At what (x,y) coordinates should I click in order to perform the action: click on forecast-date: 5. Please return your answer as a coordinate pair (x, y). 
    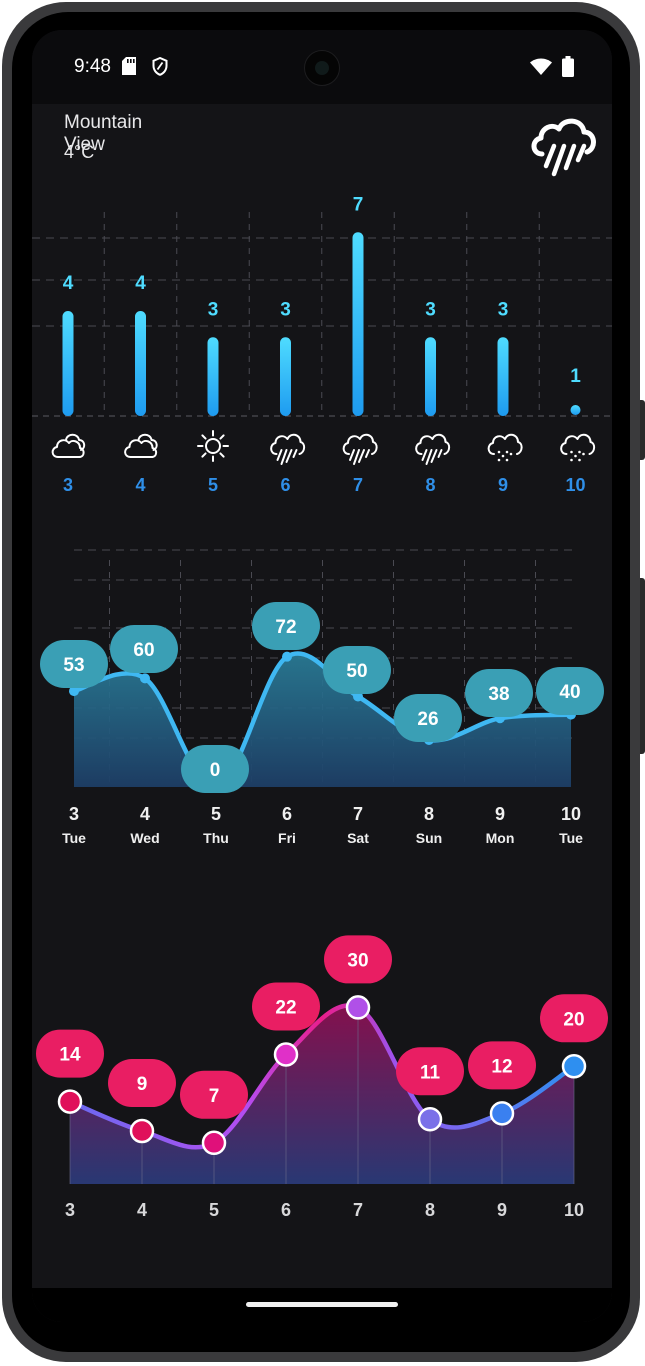
    Looking at the image, I should click on (213, 485).